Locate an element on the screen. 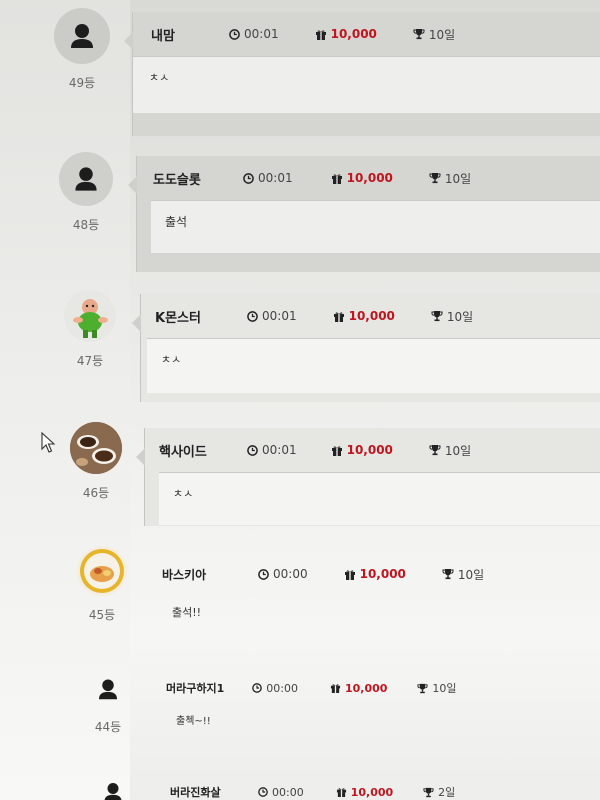 Image resolution: width=600 pixels, height=800 pixels. comment-text: 출첵~!! is located at coordinates (193, 721).